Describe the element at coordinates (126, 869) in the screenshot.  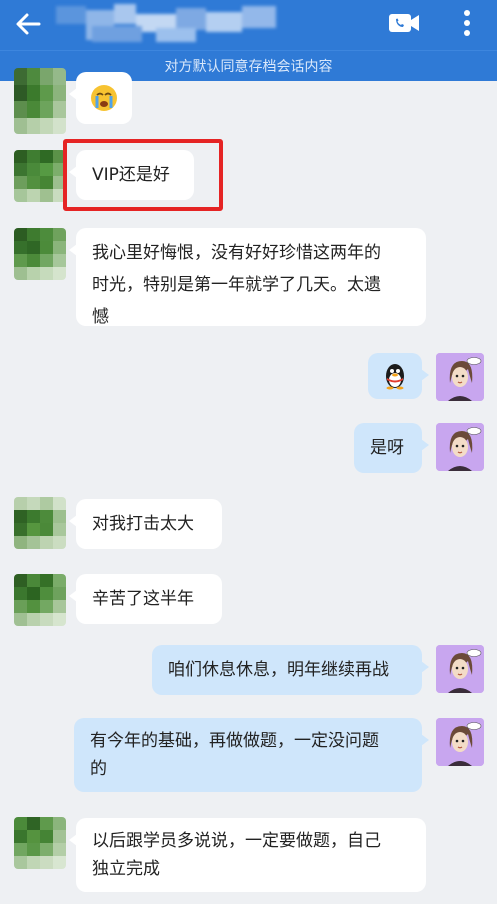
I see `message-line: 独立完成` at that location.